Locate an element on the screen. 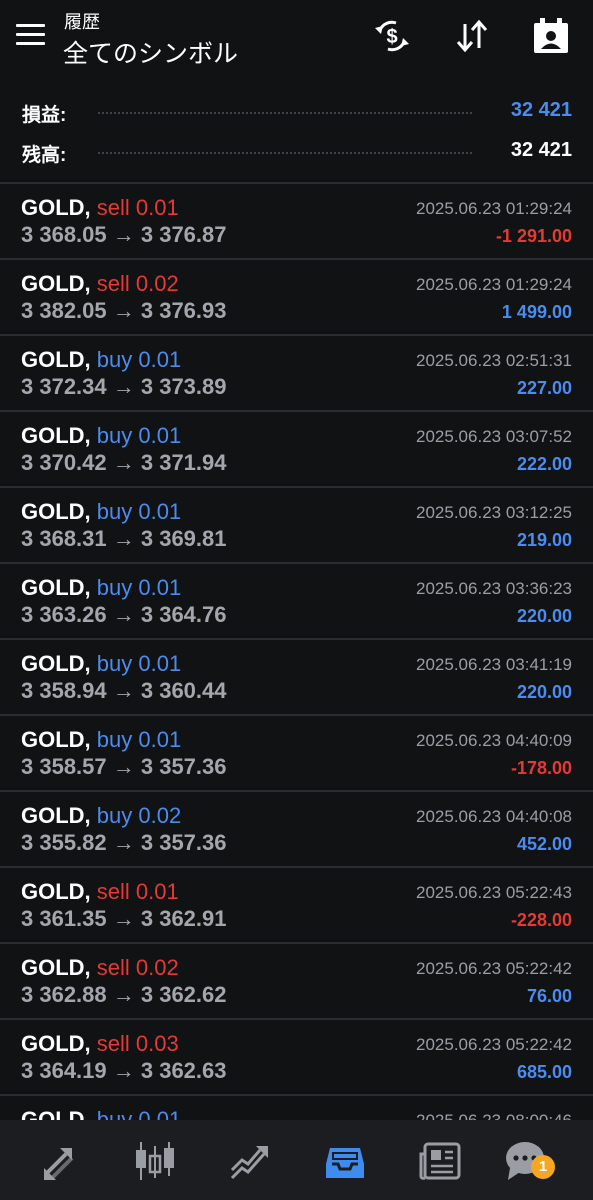  trade-prices: 3 355.82 → 3 357.36 is located at coordinates (124, 842).